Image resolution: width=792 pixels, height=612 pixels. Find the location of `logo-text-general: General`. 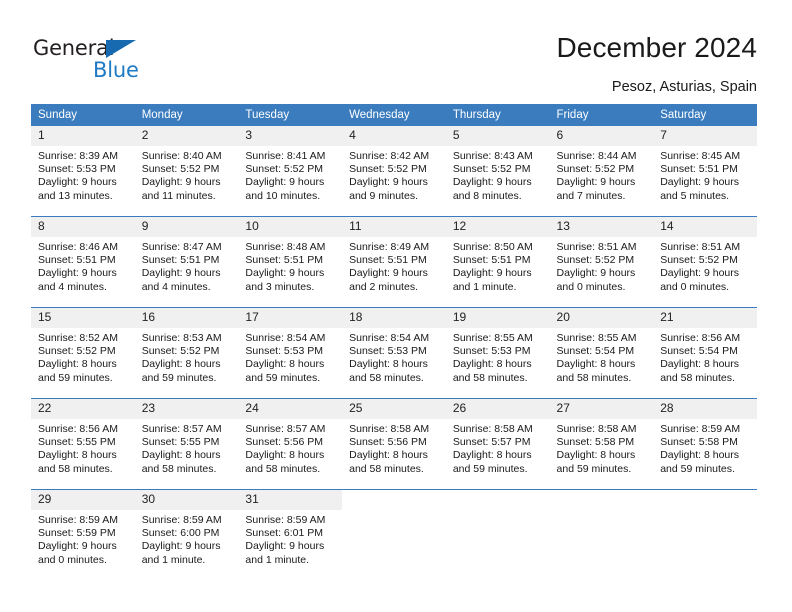

logo-text-general: General is located at coordinates (74, 48).